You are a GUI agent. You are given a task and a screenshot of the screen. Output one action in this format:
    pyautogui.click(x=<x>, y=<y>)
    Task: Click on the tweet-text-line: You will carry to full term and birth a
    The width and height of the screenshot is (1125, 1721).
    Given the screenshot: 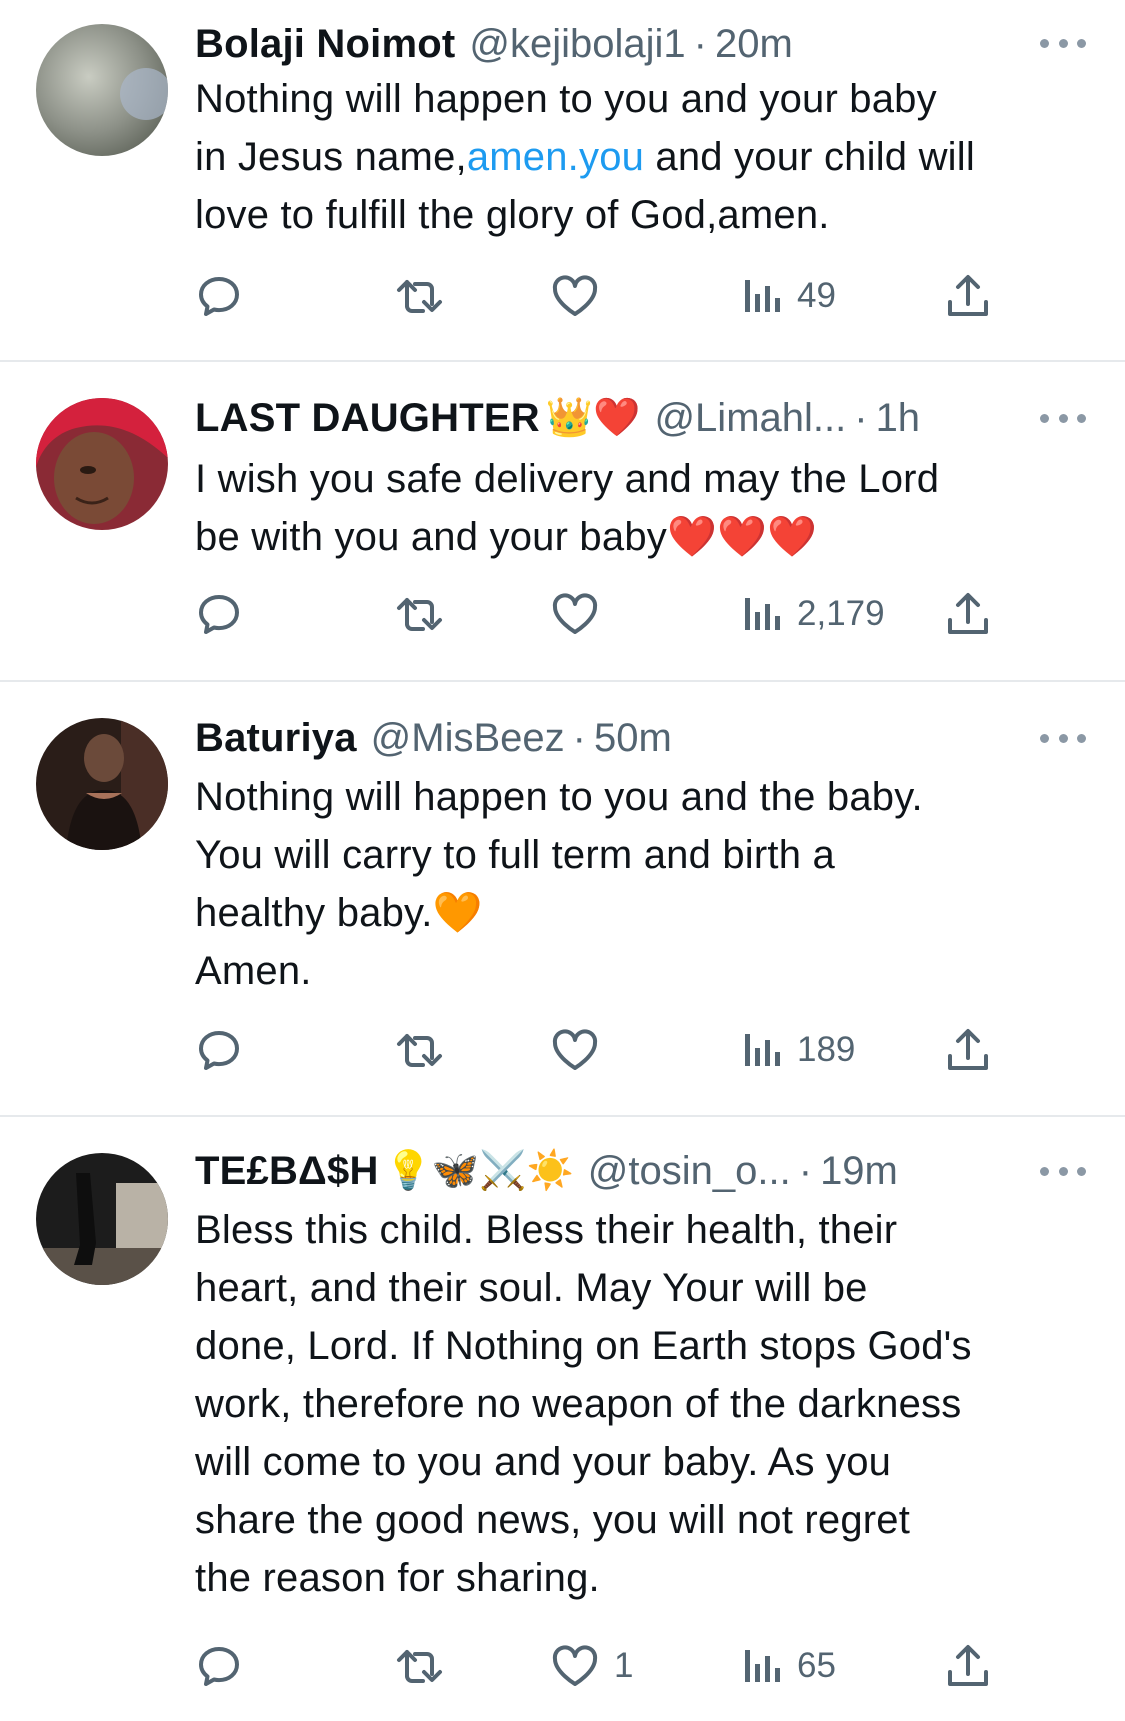 What is the action you would take?
    pyautogui.click(x=645, y=855)
    